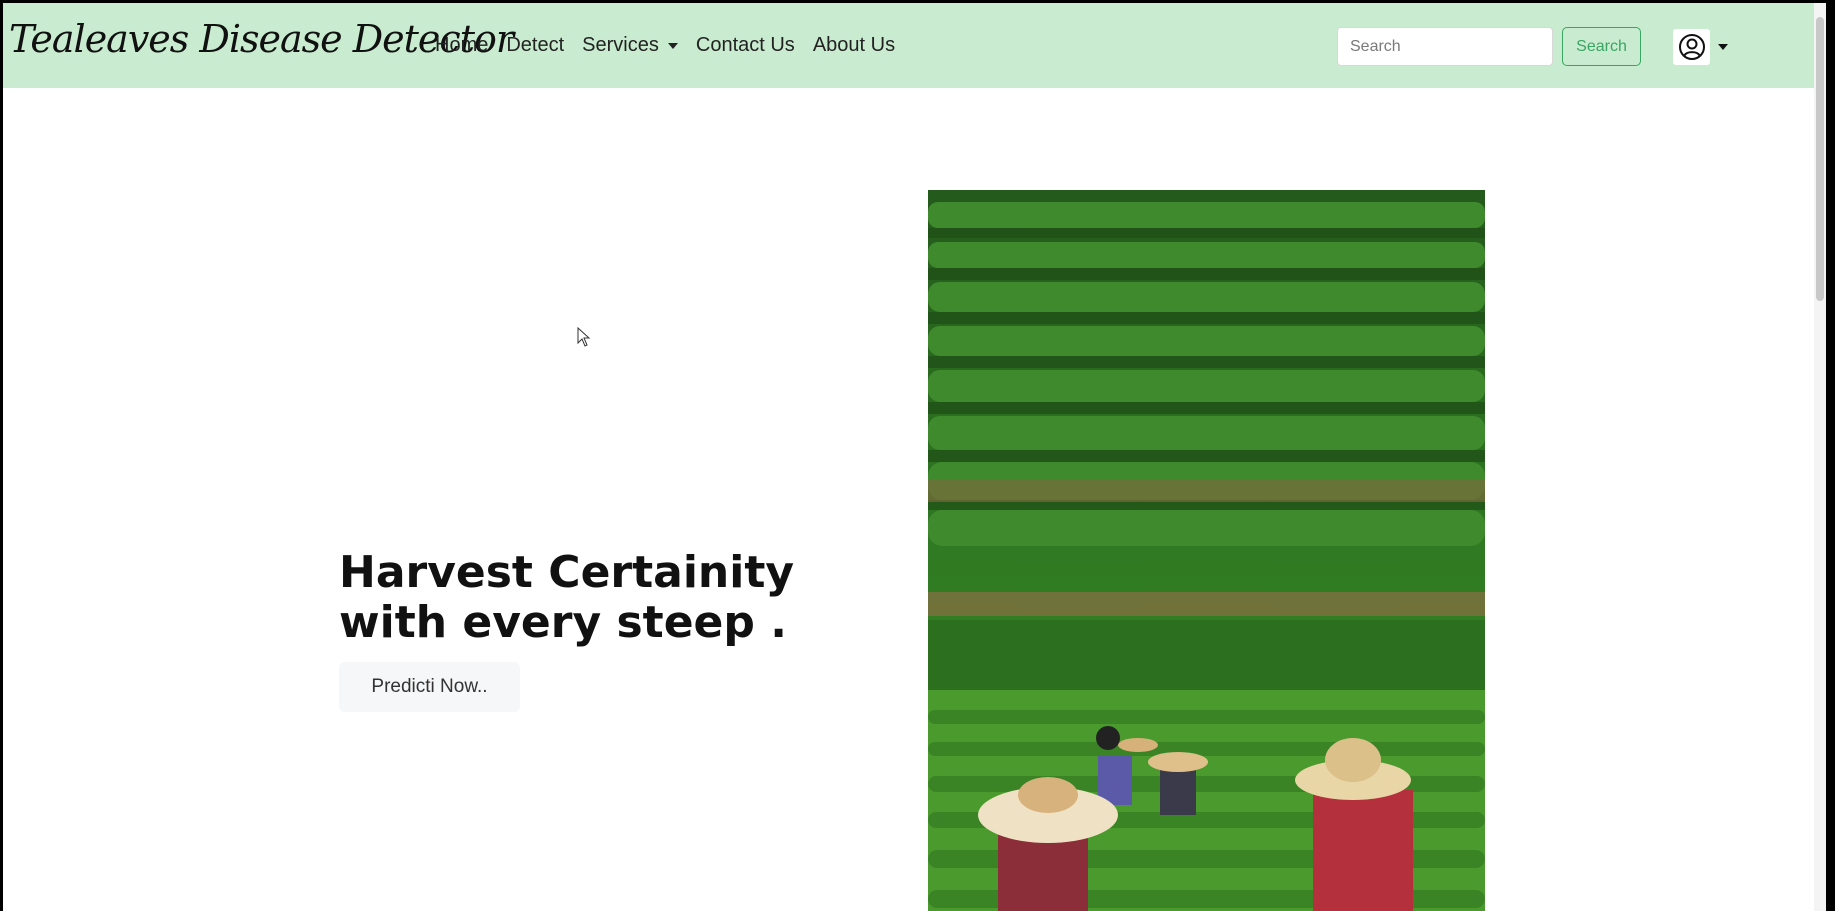  I want to click on search-button: Search, so click(1601, 46).